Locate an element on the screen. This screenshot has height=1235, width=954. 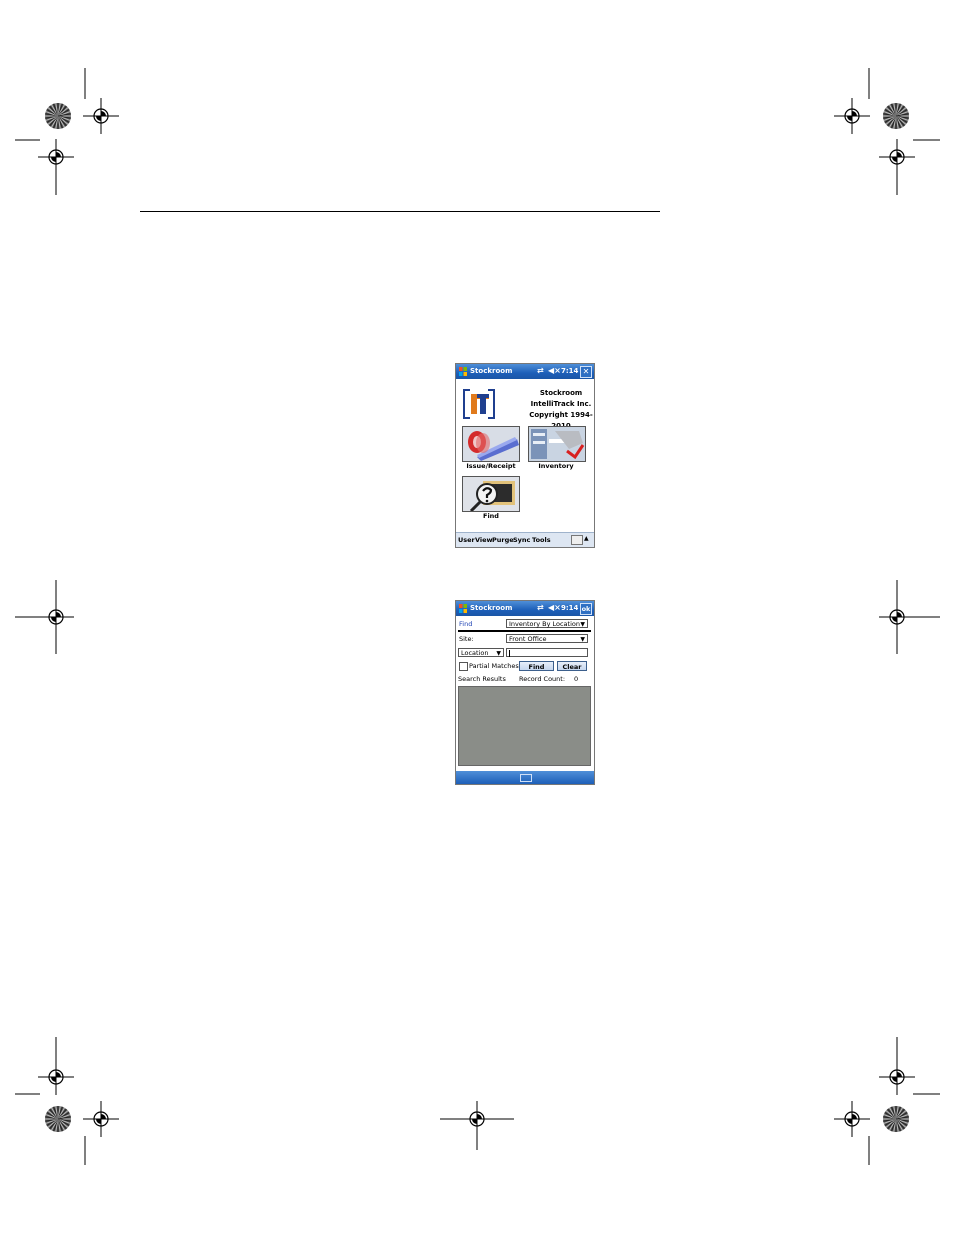
issue-receipt-button is located at coordinates (491, 444).